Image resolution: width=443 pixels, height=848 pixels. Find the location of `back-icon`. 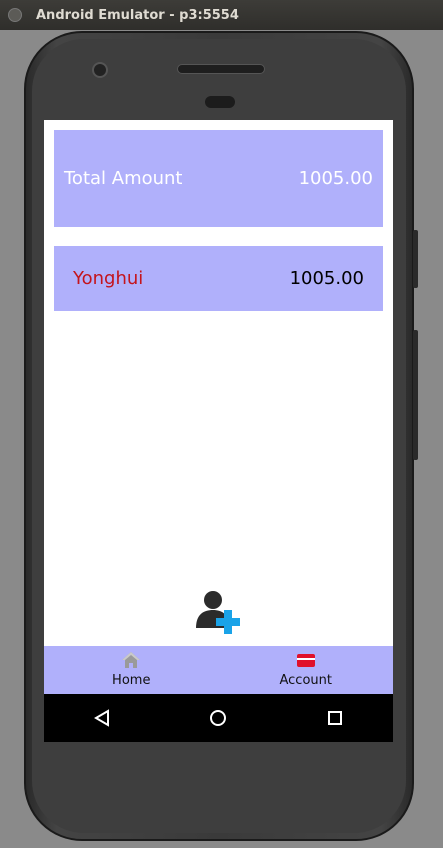

back-icon is located at coordinates (102, 718).